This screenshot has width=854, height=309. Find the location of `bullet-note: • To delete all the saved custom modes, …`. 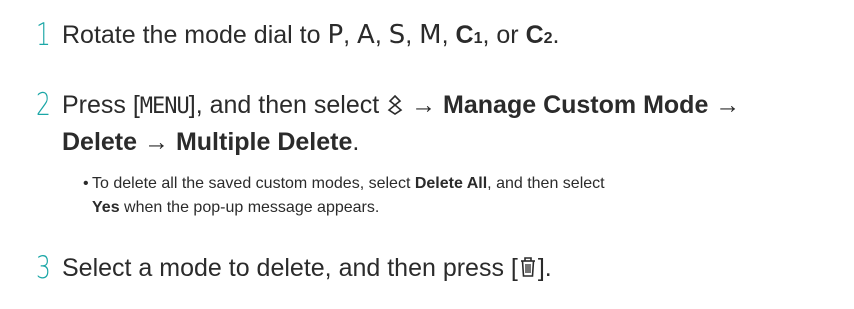

bullet-note: • To delete all the saved custom modes, … is located at coordinates (457, 196).